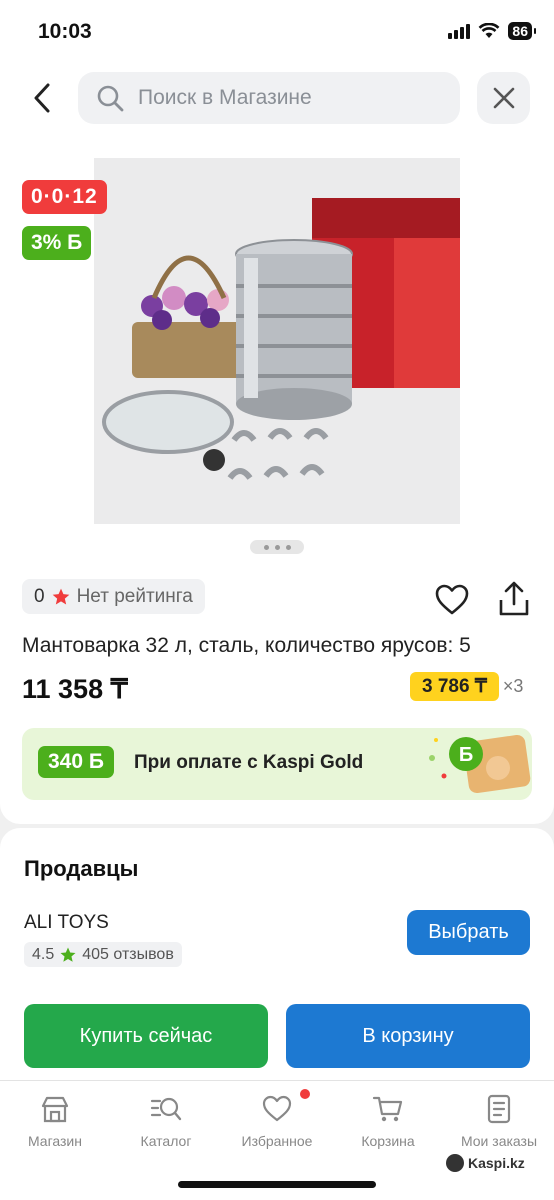 This screenshot has height=1200, width=554. I want to click on tab-cart: Корзина, so click(388, 1121).